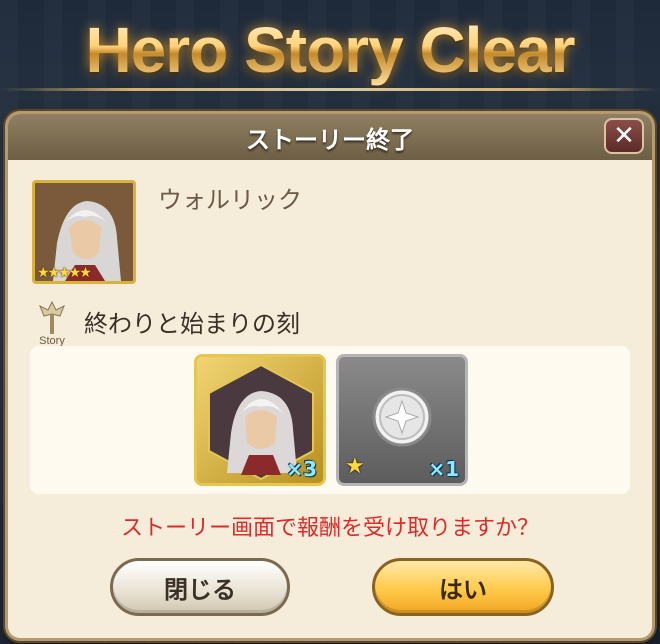  What do you see at coordinates (329, 528) in the screenshot?
I see `reward-question: ストーリー画面で報酬を受け取りますか？` at bounding box center [329, 528].